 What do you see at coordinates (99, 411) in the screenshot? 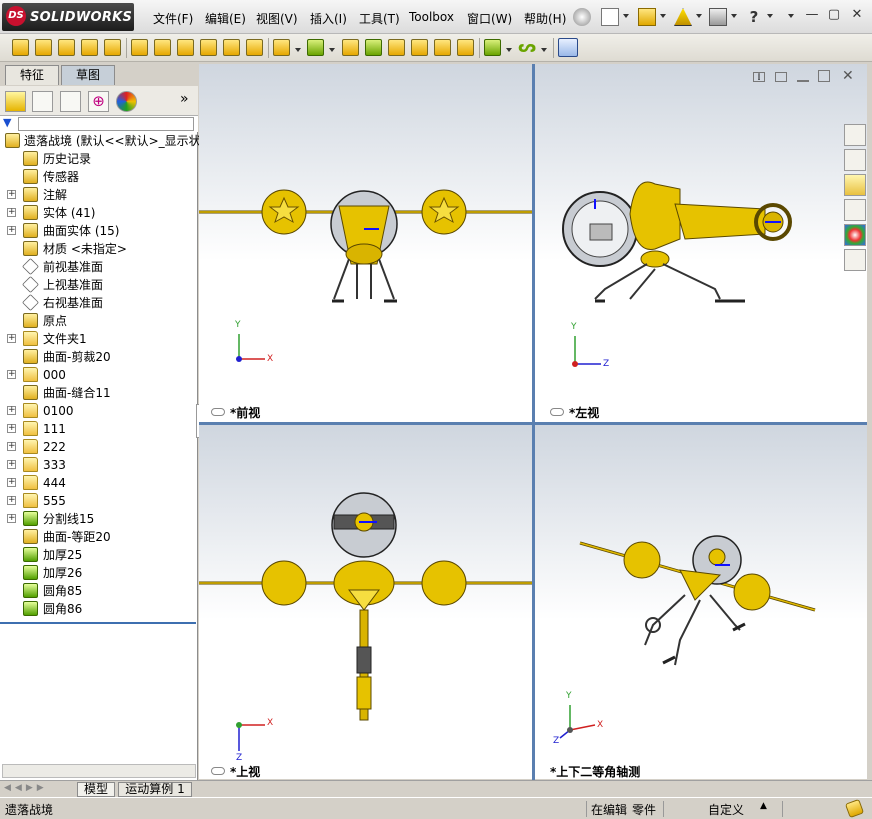
I see `tree-item: +0100` at bounding box center [99, 411].